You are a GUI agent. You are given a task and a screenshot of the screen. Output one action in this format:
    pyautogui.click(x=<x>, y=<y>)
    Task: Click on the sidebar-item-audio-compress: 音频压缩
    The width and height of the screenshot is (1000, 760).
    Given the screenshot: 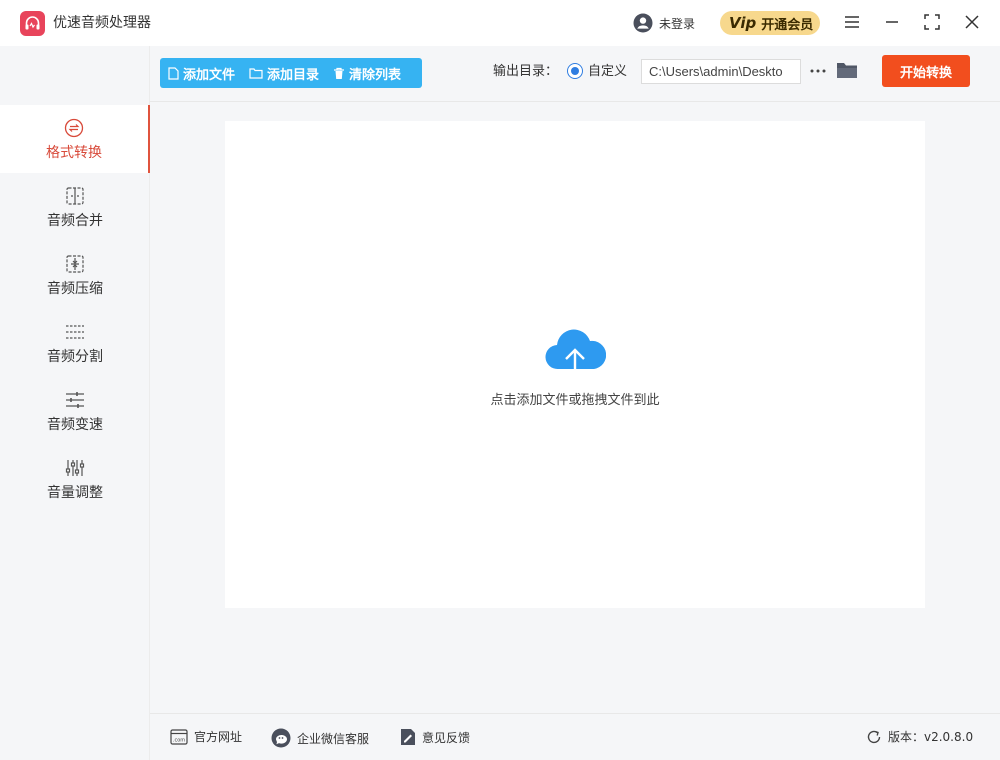 What is the action you would take?
    pyautogui.click(x=75, y=275)
    